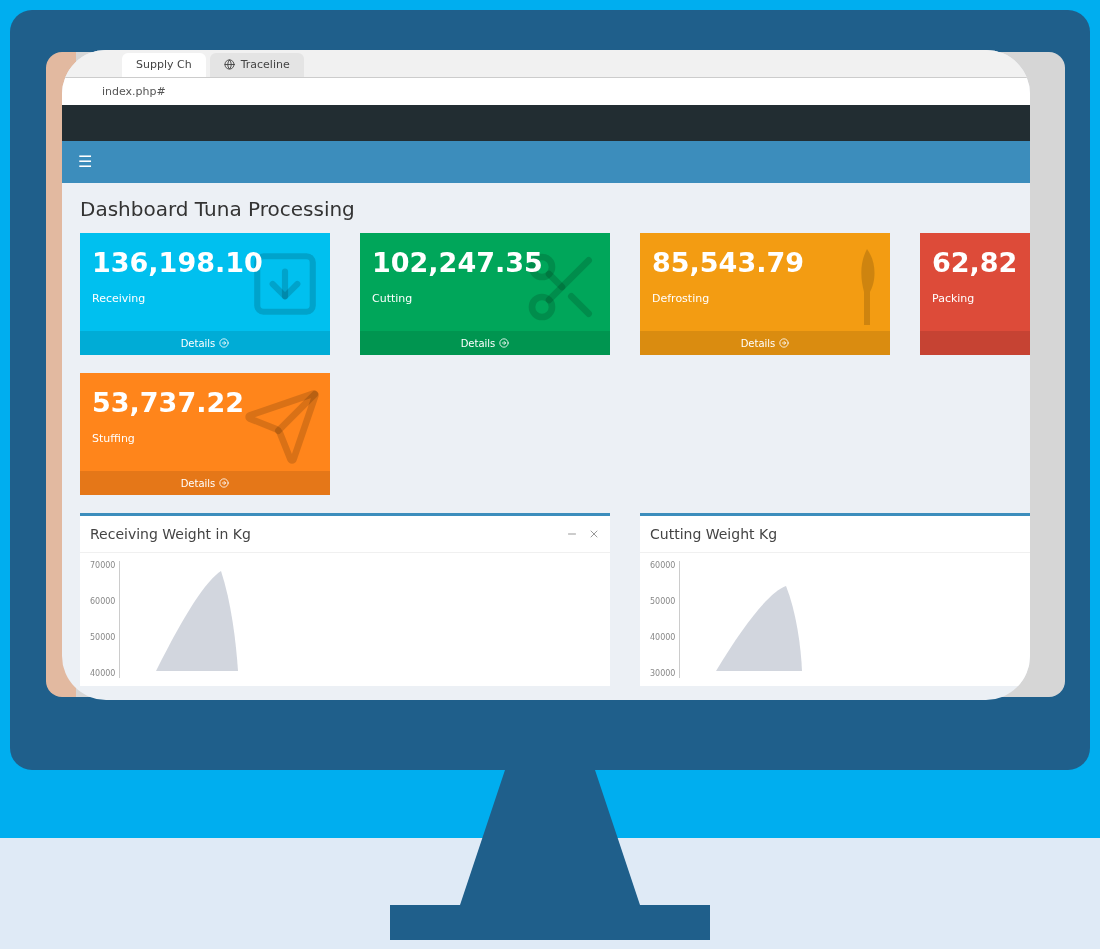 Image resolution: width=1100 pixels, height=949 pixels. Describe the element at coordinates (85, 162) in the screenshot. I see `menu-icon: ☰` at that location.